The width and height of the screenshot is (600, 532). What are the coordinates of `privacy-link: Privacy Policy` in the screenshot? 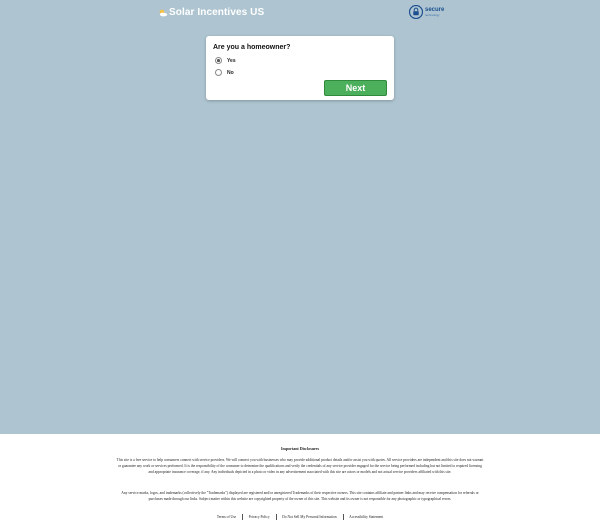 It's located at (259, 517).